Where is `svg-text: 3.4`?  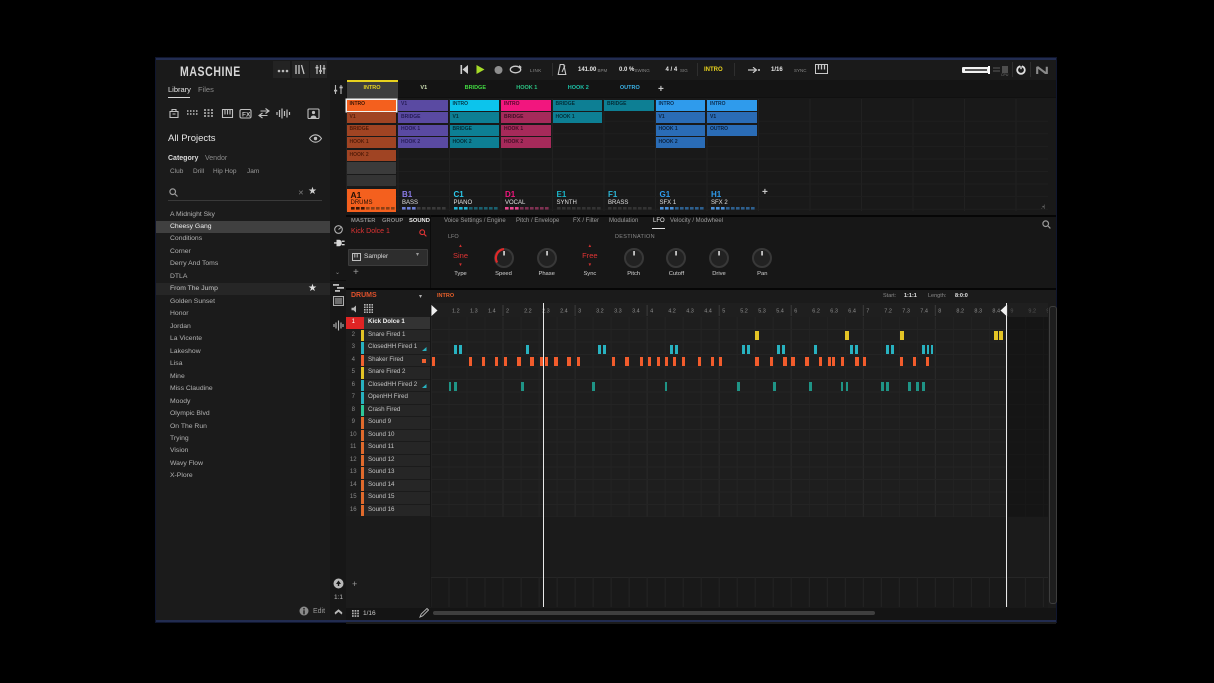
svg-text: 3.4 is located at coordinates (636, 312).